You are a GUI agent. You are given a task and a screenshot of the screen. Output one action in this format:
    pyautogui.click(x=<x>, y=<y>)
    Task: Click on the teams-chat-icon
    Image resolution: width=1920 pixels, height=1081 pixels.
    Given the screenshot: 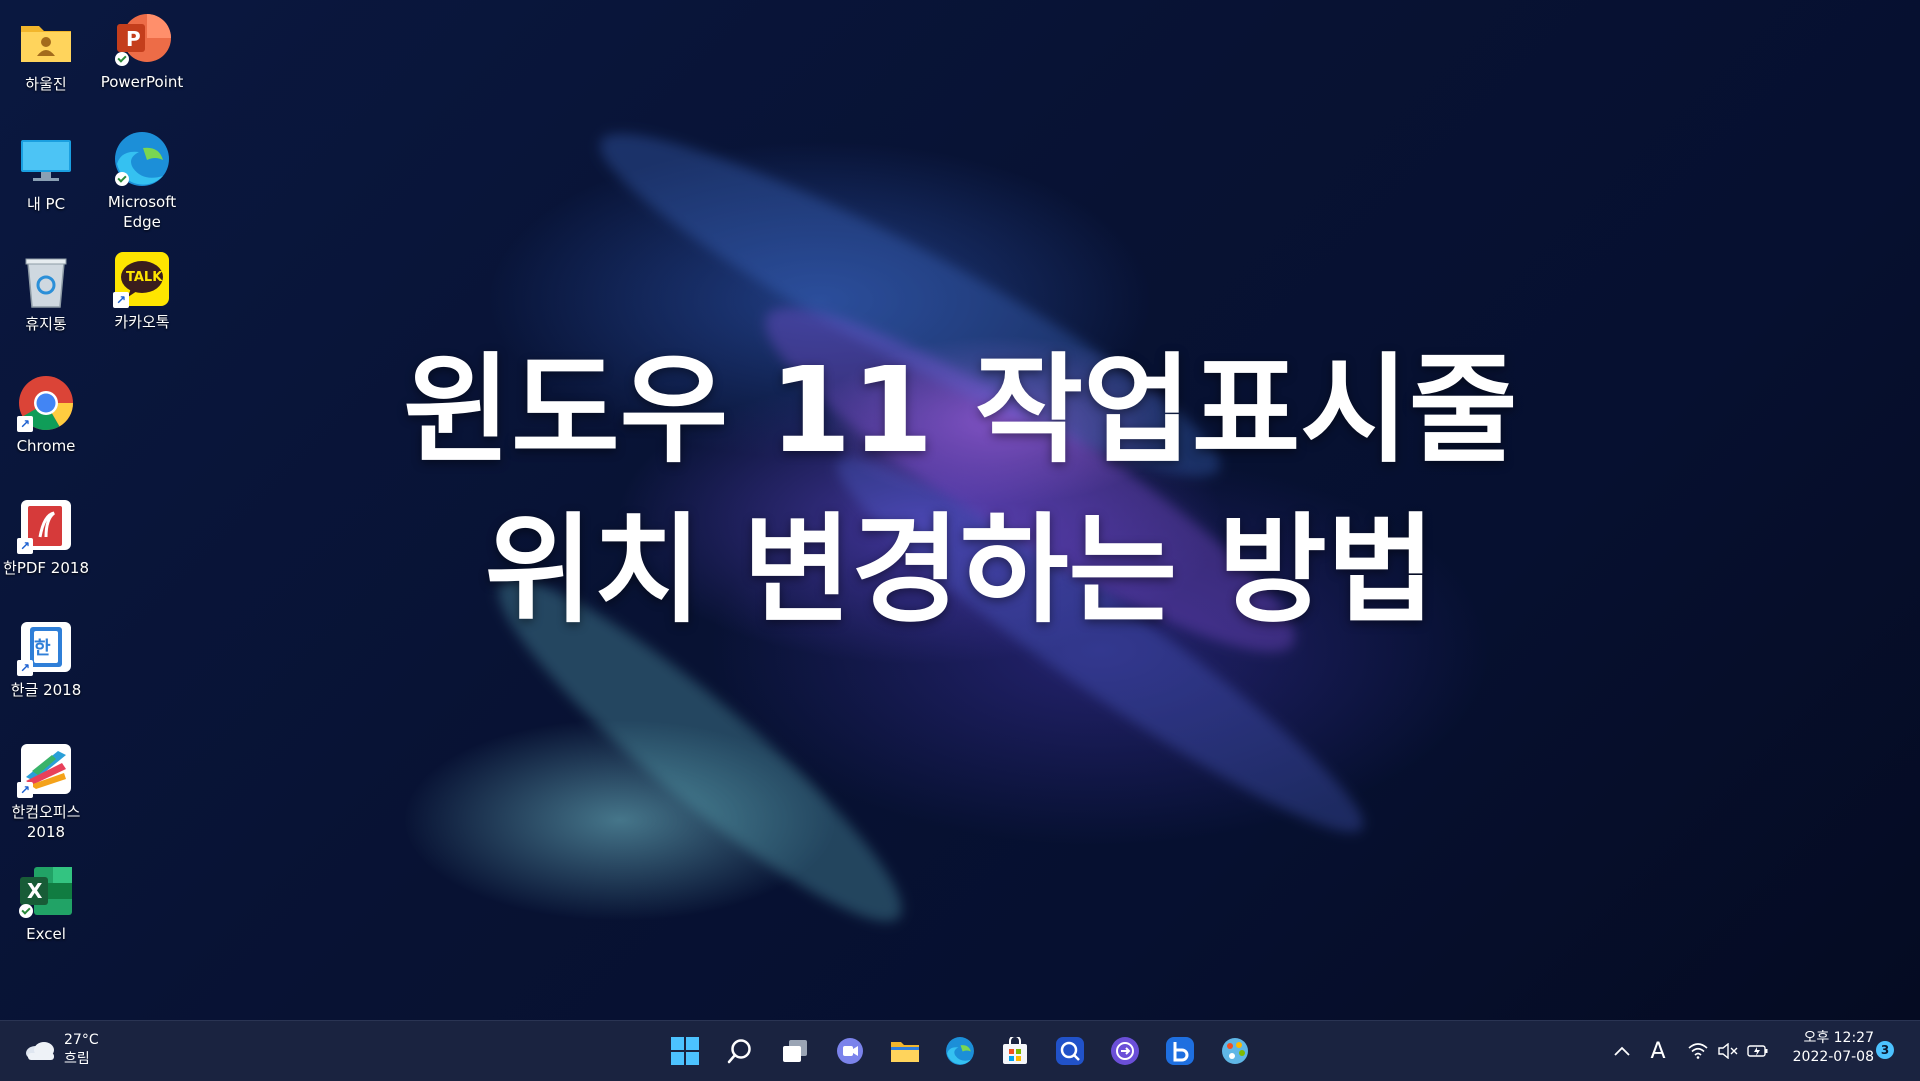 What is the action you would take?
    pyautogui.click(x=850, y=1051)
    